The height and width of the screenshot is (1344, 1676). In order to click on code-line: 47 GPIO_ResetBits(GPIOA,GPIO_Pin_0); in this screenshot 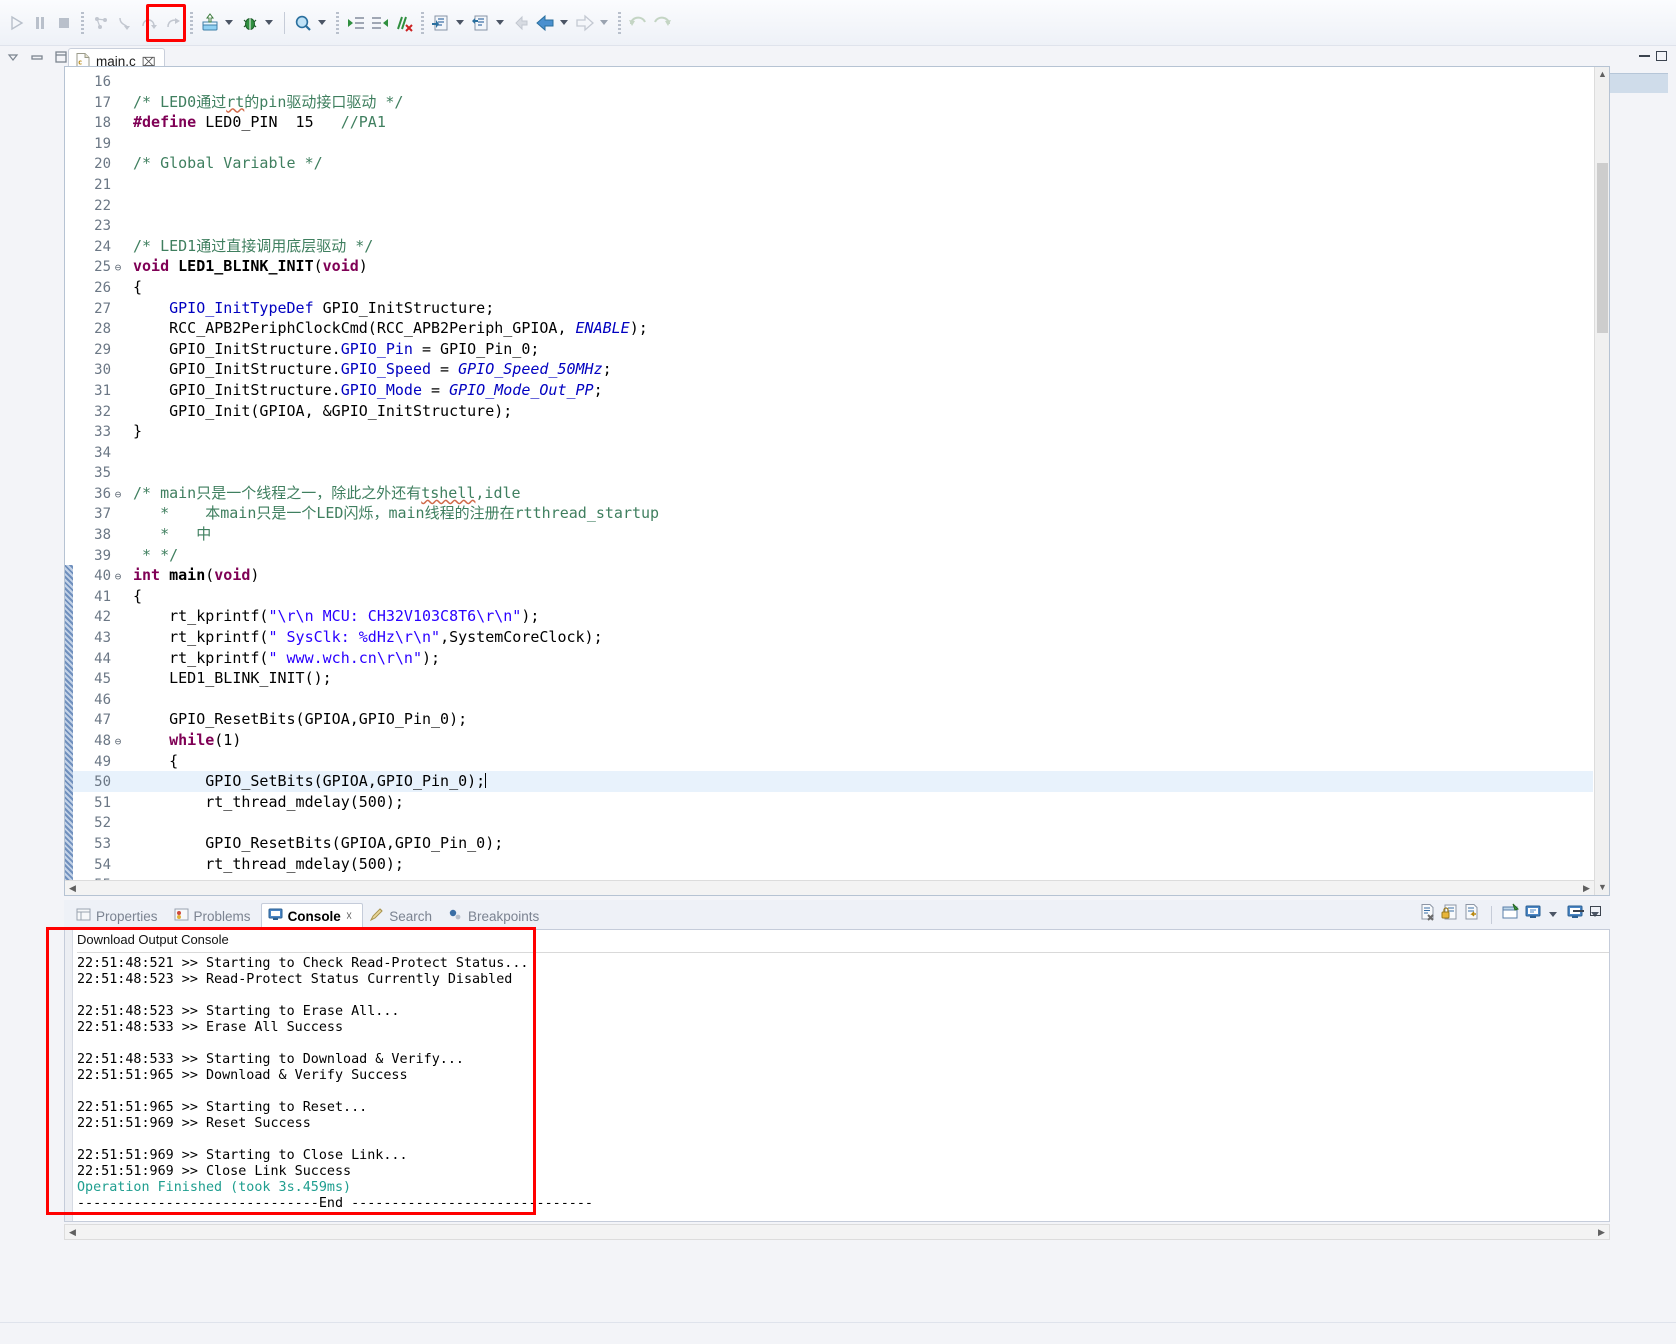, I will do `click(833, 719)`.